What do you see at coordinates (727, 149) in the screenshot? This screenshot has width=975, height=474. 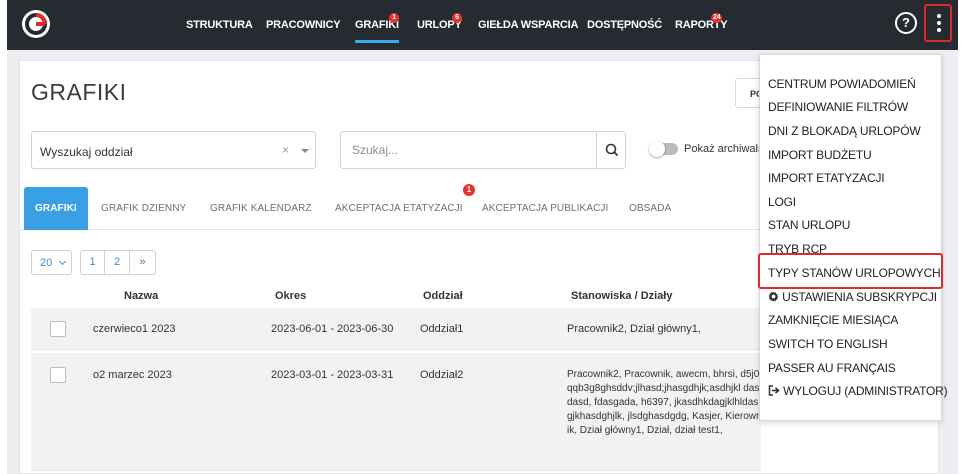 I see `archive-toggle-label: Pokaż archiwalne` at bounding box center [727, 149].